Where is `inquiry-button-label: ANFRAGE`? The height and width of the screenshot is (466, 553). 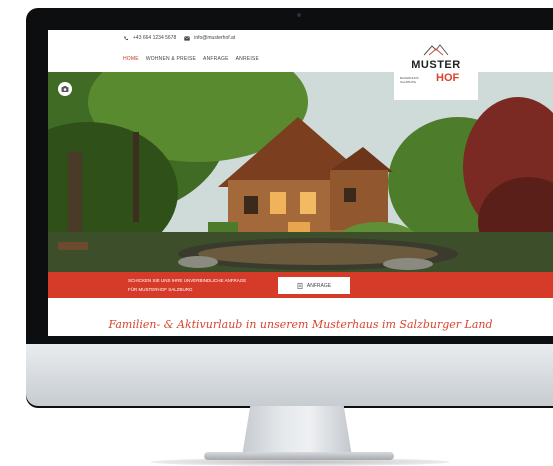
inquiry-button-label: ANFRAGE is located at coordinates (319, 285).